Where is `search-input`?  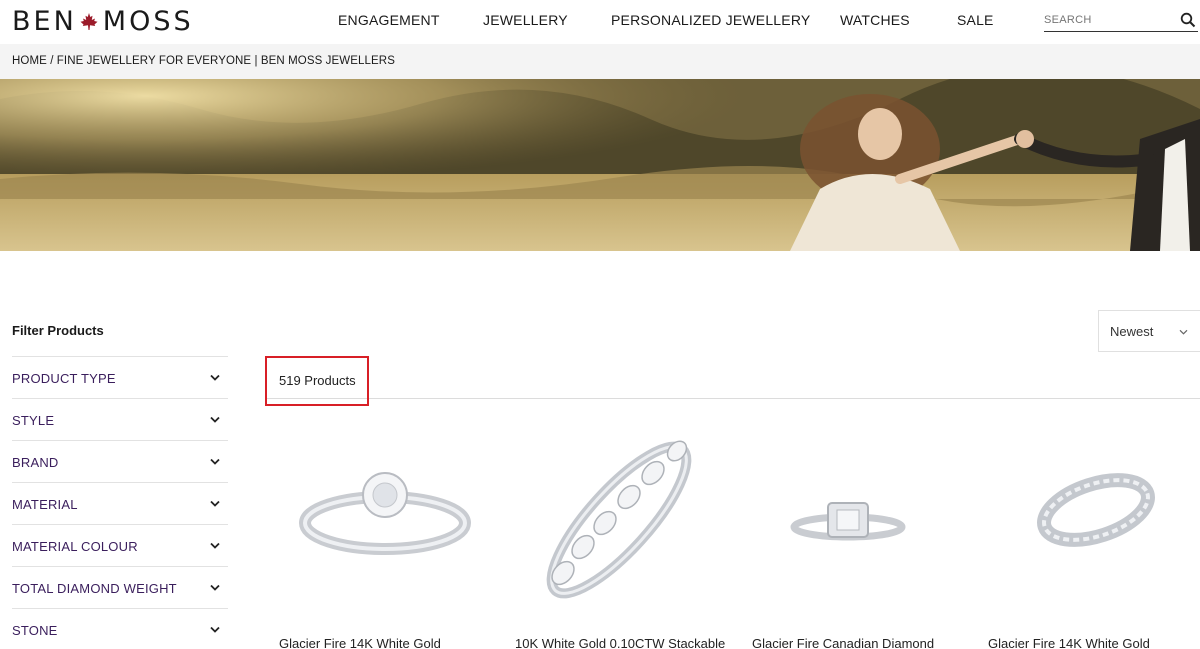
search-input is located at coordinates (1109, 20).